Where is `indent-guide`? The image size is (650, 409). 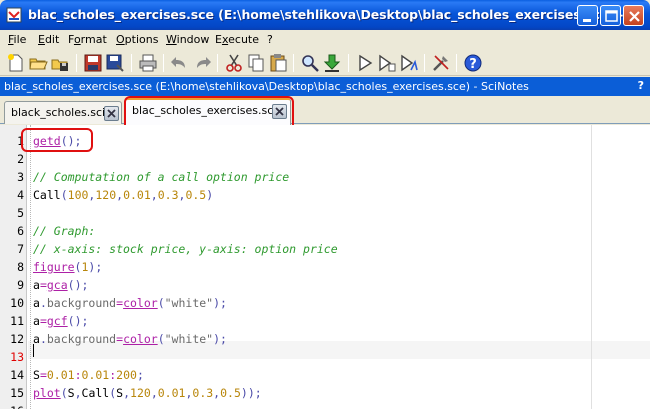
indent-guide is located at coordinates (30, 267).